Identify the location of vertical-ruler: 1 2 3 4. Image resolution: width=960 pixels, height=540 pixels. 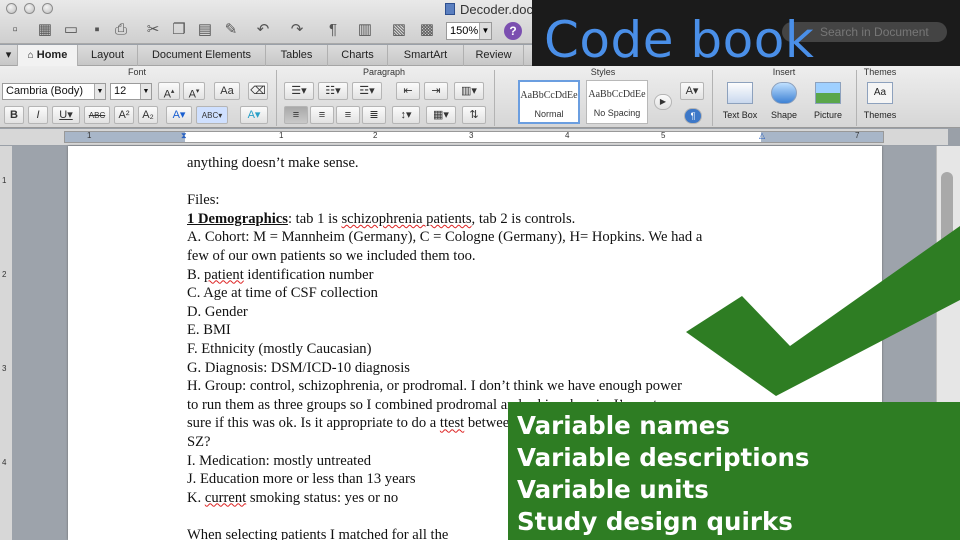
(6, 343).